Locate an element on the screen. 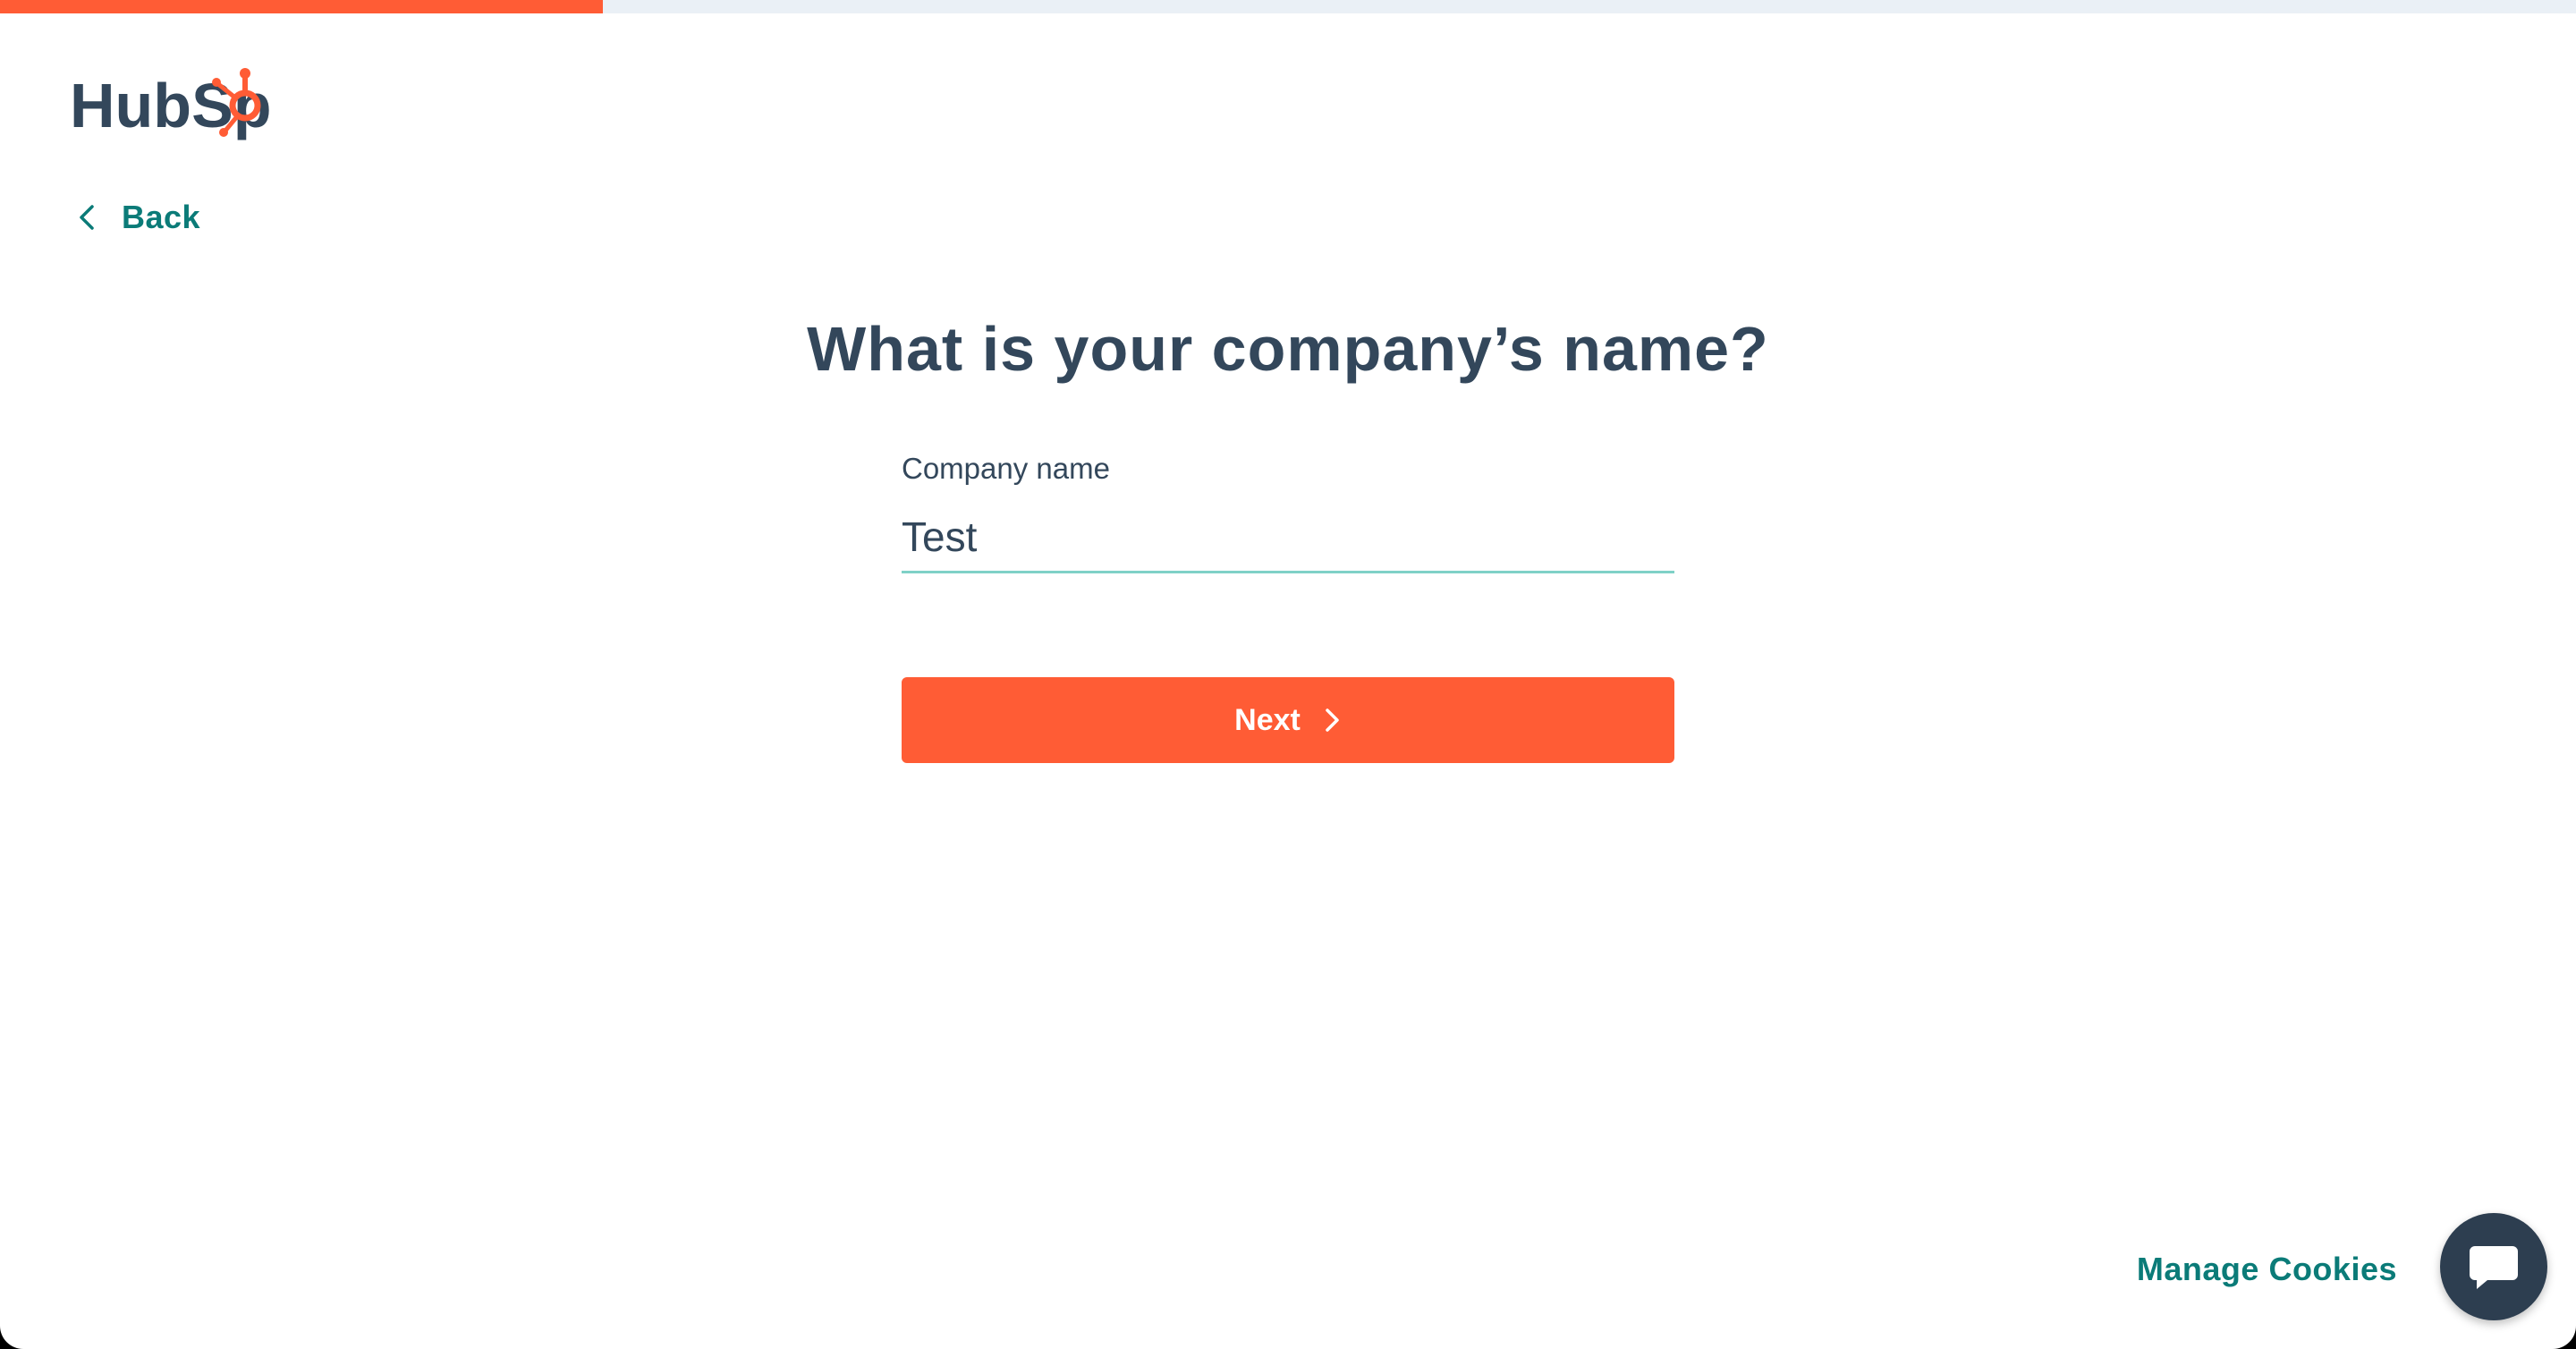 The width and height of the screenshot is (2576, 1349). chat-launcher-button is located at coordinates (2493, 1266).